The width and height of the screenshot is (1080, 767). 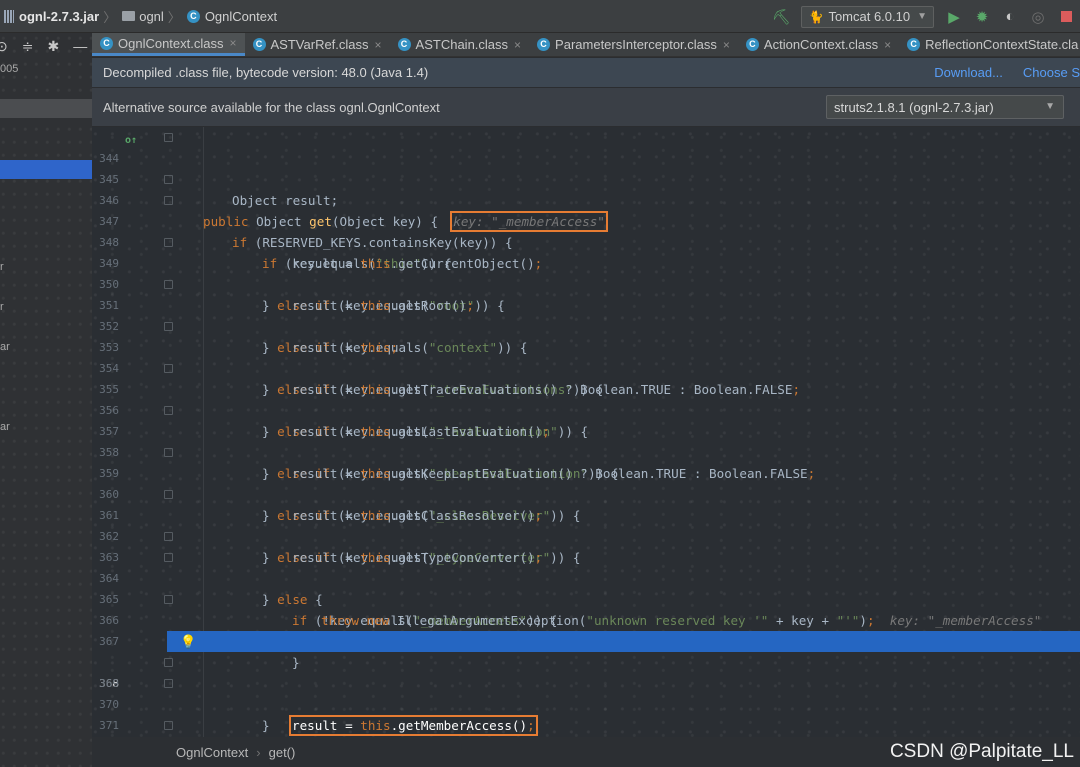 I want to click on breadcrumb-class: C OgnlContext, so click(x=231, y=16).